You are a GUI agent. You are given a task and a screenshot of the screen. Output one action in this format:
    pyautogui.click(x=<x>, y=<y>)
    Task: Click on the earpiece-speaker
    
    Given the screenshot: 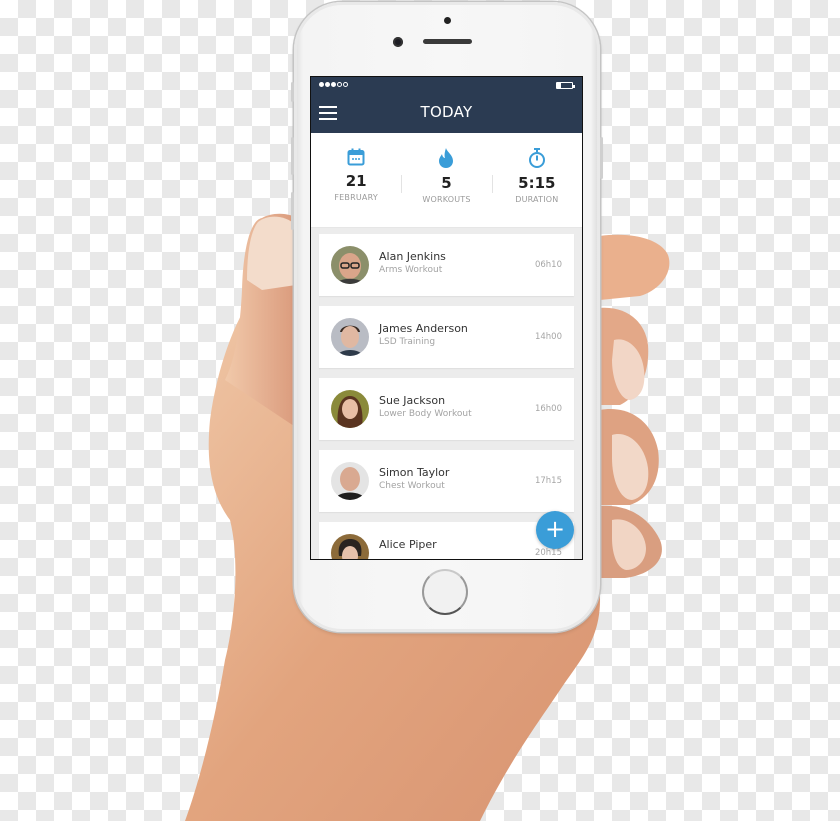 What is the action you would take?
    pyautogui.click(x=447, y=41)
    